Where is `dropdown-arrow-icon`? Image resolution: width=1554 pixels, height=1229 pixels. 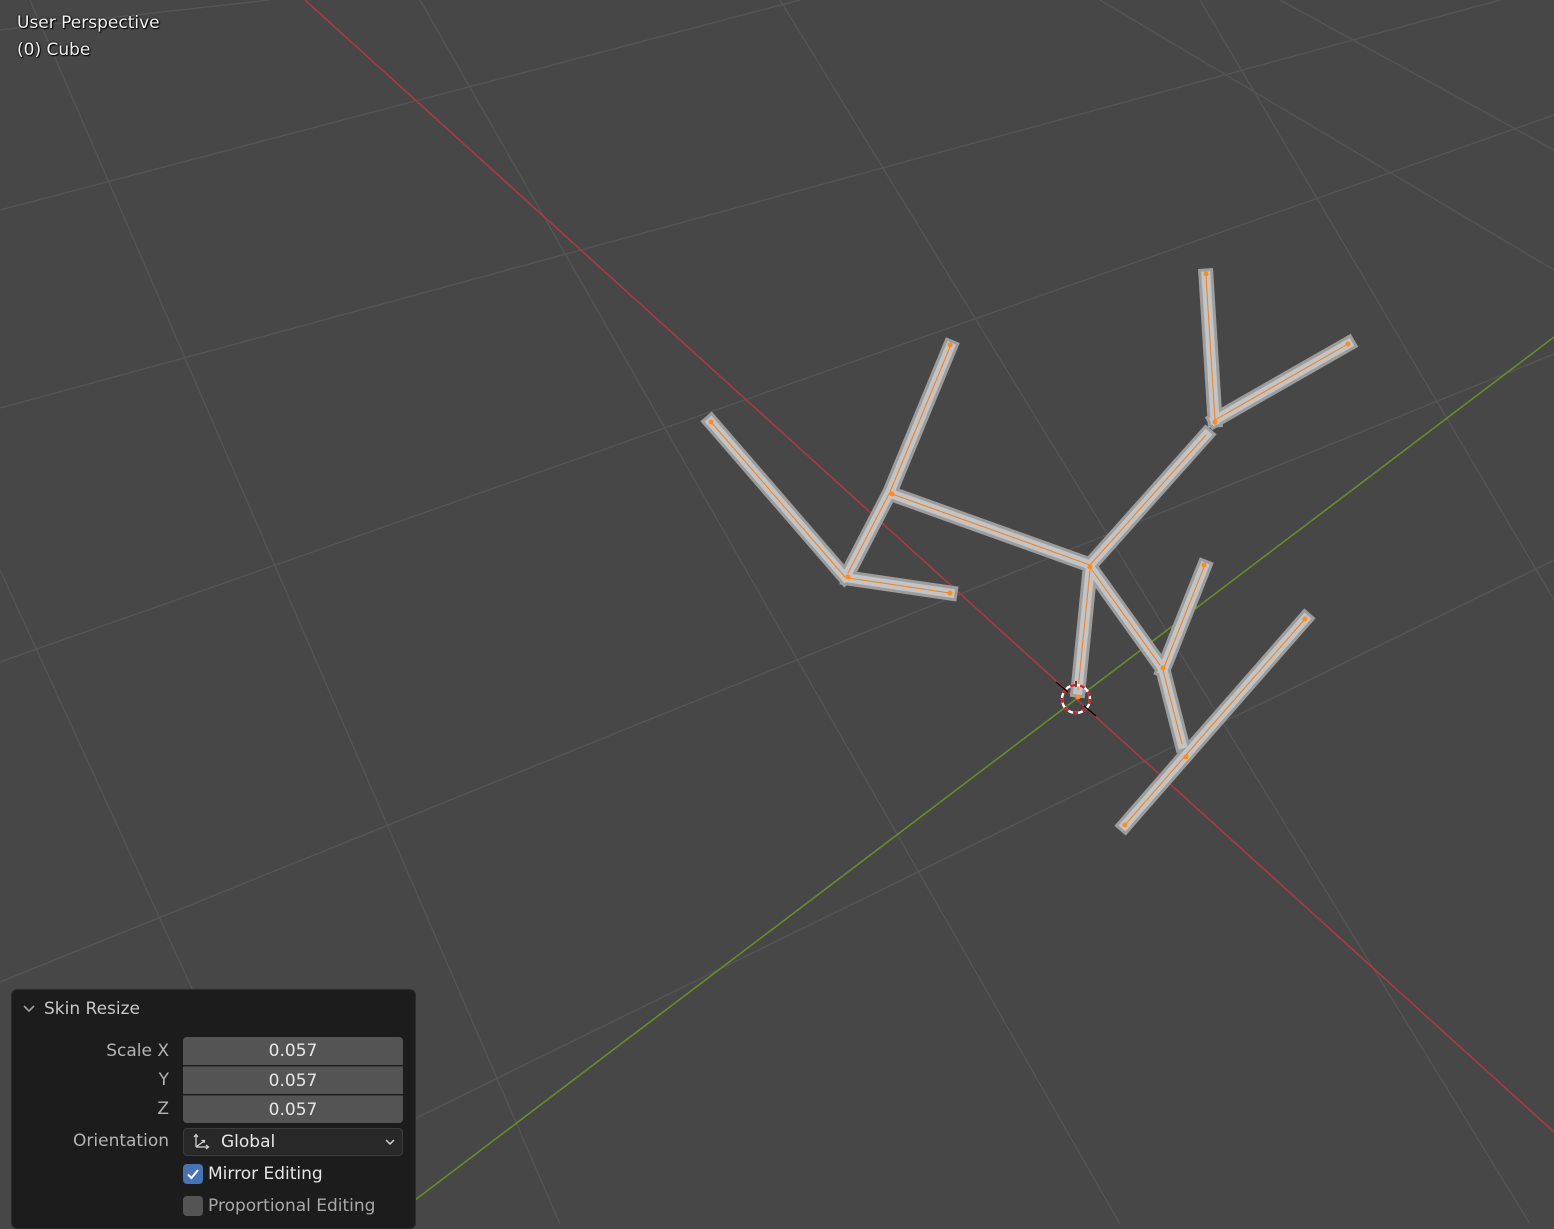
dropdown-arrow-icon is located at coordinates (390, 1142).